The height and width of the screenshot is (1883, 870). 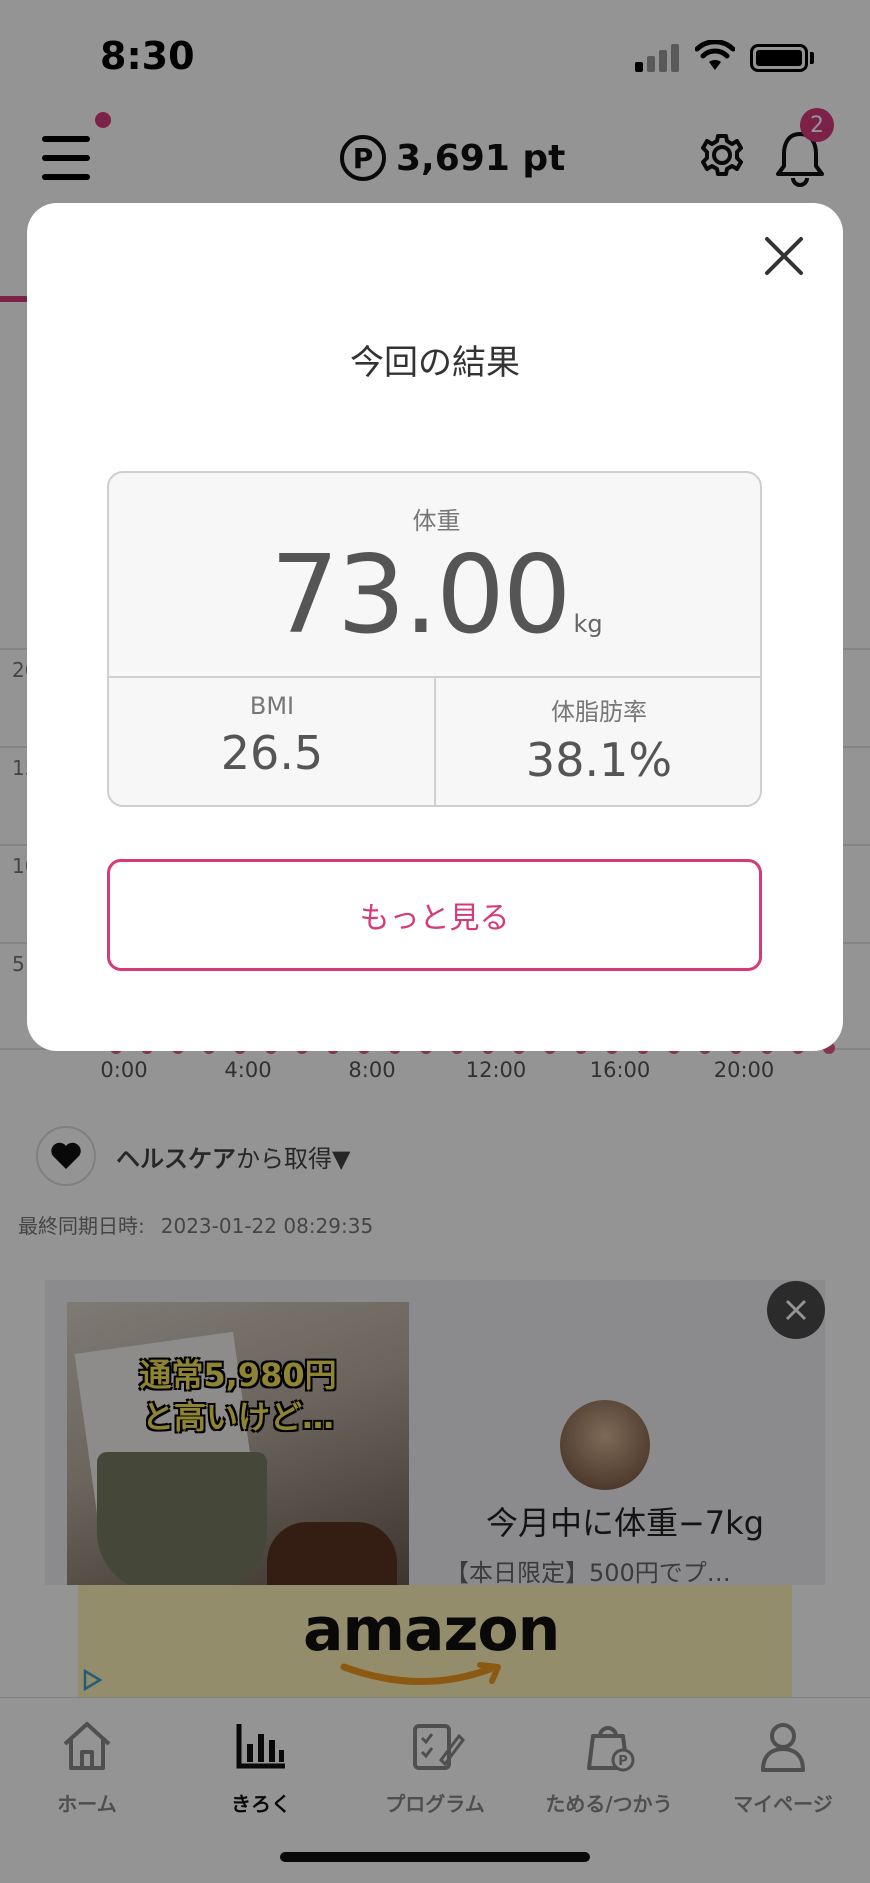 What do you see at coordinates (588, 624) in the screenshot?
I see `weight-unit: kg` at bounding box center [588, 624].